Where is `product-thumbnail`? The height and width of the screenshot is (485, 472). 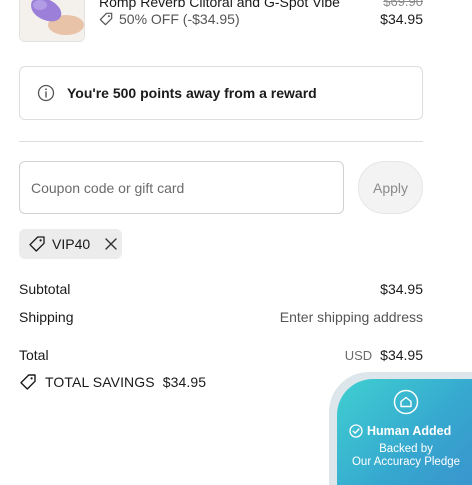
product-thumbnail is located at coordinates (52, 21).